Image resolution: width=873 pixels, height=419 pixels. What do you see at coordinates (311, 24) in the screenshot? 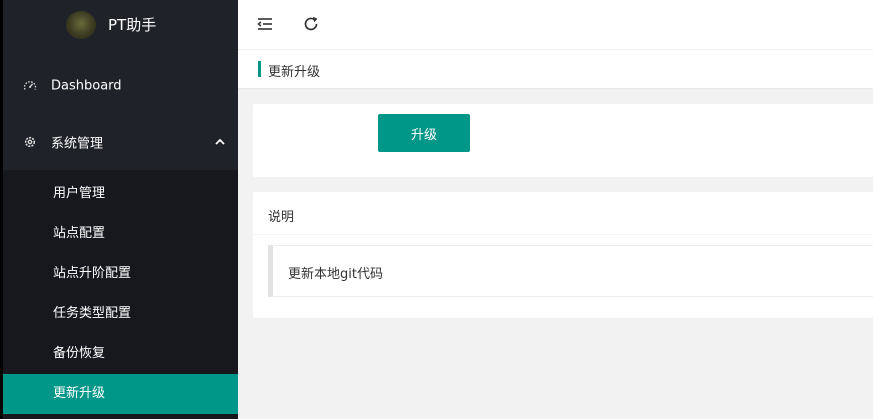
I see `refresh-icon` at bounding box center [311, 24].